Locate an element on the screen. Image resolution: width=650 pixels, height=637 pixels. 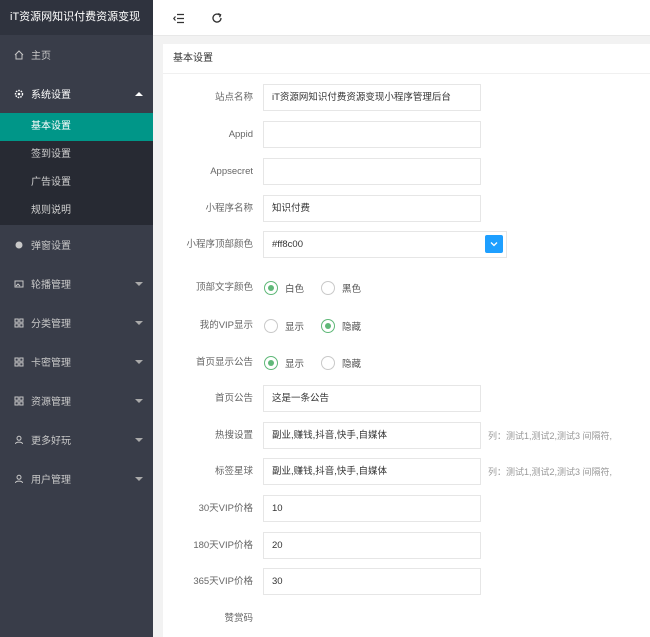
form-row-hot-search: 热搜设置 副业,赚钱,抖音,快手,自媒体 列：测试1,测试2,测试3 间隔符, is located at coordinates (406, 436).